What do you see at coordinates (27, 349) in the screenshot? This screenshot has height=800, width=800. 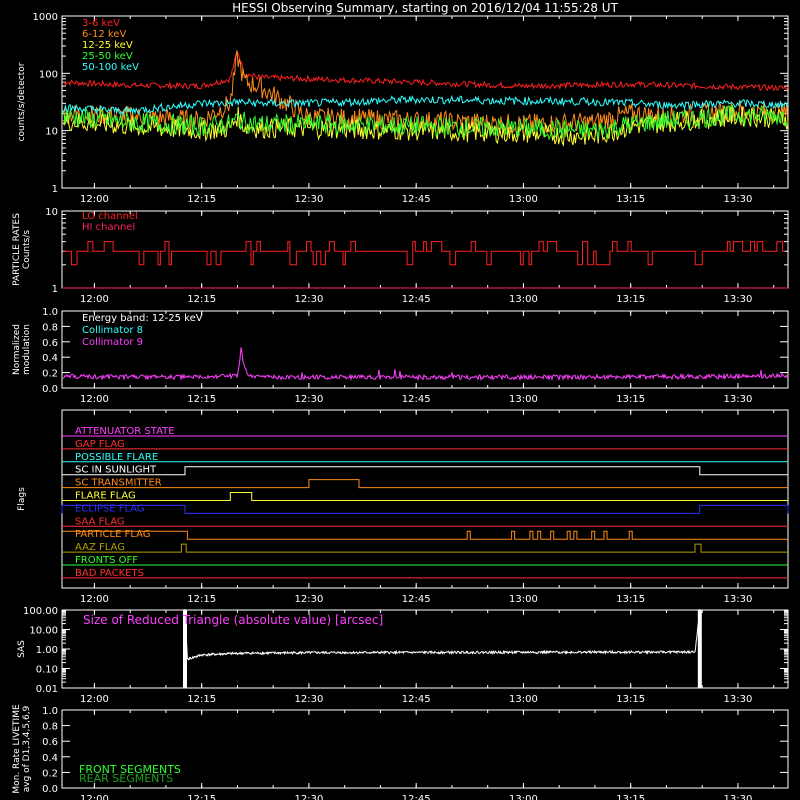 I see `y-axis-label: modulation` at bounding box center [27, 349].